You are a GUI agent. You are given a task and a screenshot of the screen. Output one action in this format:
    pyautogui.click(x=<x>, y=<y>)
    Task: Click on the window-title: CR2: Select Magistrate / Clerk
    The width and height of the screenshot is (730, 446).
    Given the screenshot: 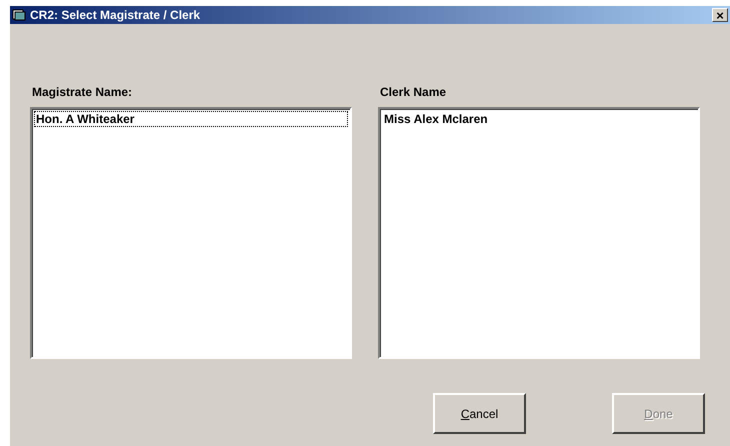 What is the action you would take?
    pyautogui.click(x=116, y=15)
    